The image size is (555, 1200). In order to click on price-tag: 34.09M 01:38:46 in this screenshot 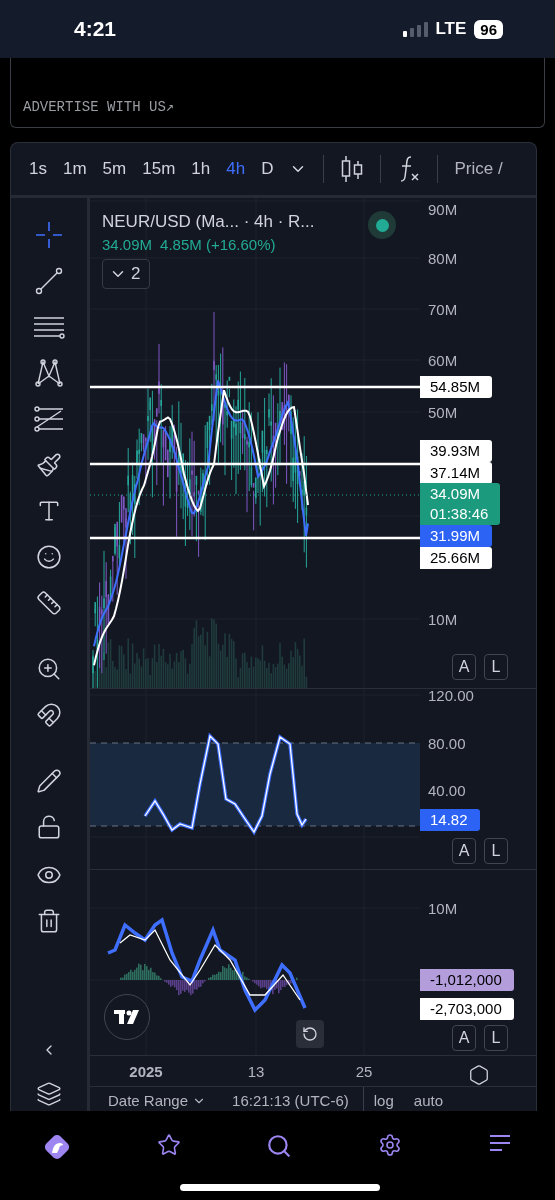, I will do `click(460, 504)`.